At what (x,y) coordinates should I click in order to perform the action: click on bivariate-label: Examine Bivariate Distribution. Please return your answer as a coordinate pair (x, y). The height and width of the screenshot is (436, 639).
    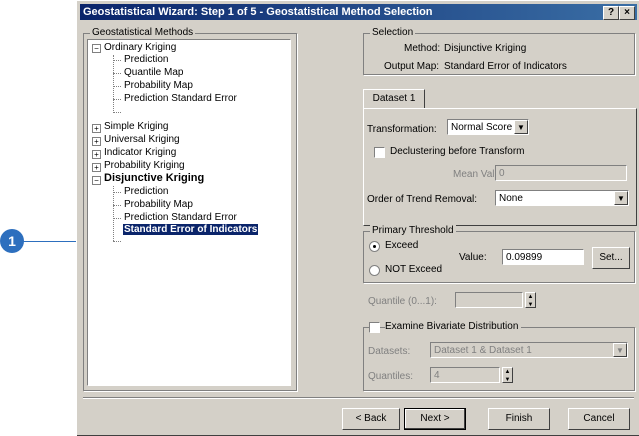
    Looking at the image, I should click on (453, 326).